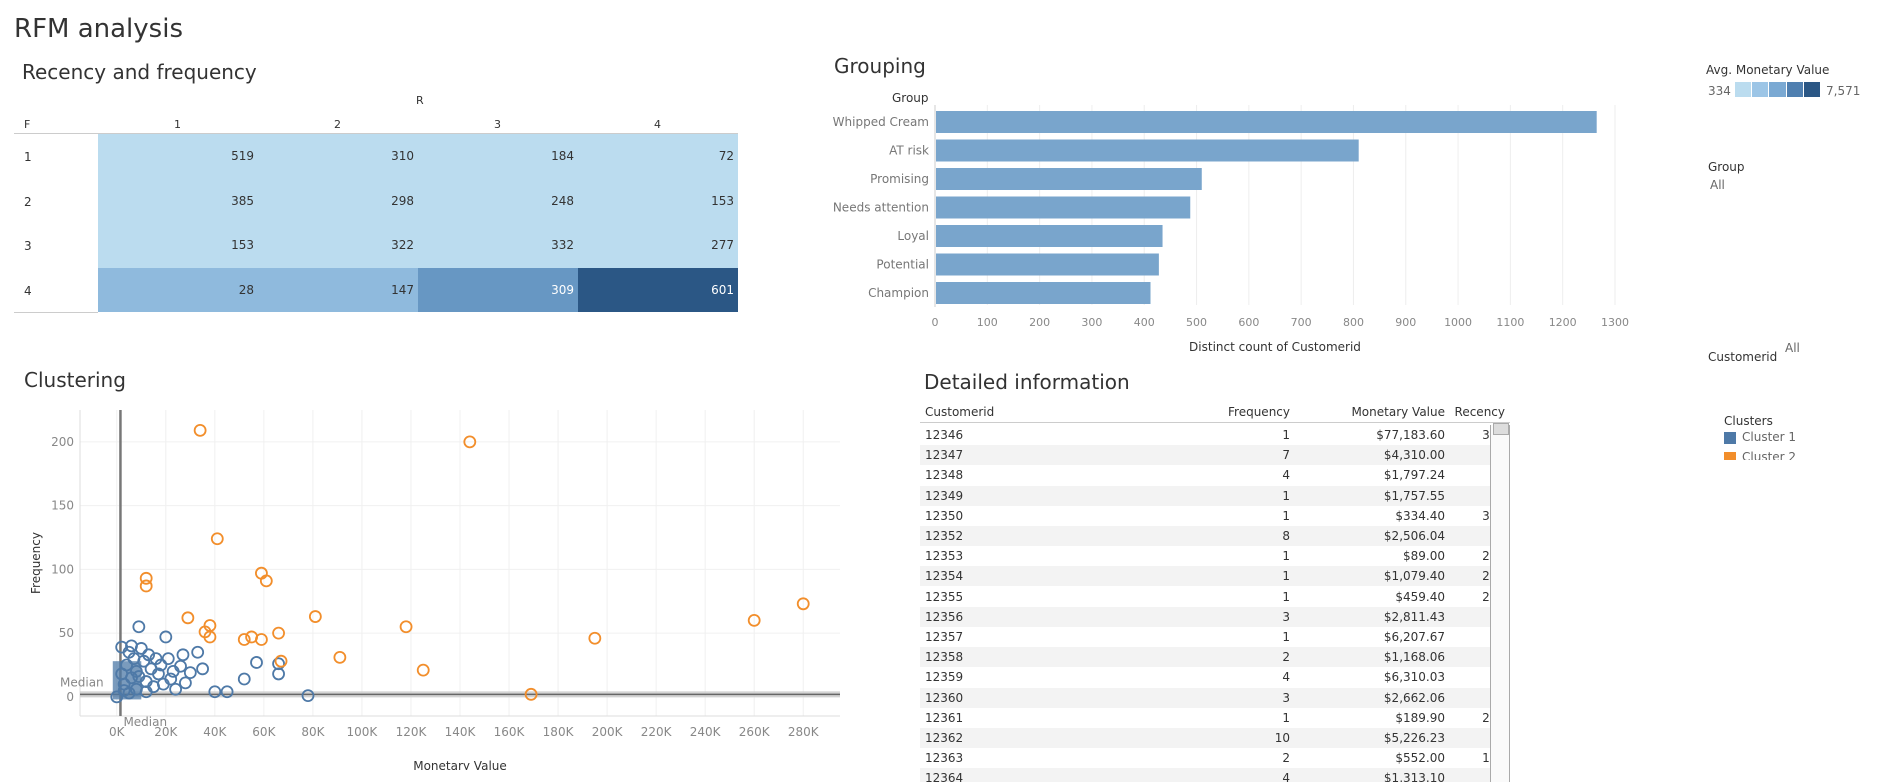 The height and width of the screenshot is (782, 1880). Describe the element at coordinates (215, 732) in the screenshot. I see `scatter-x-tick-label: 40K` at that location.